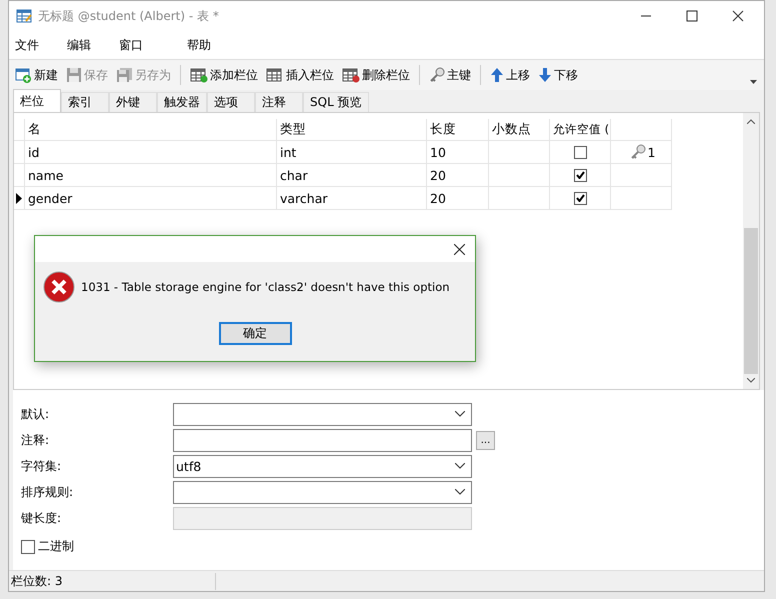  Describe the element at coordinates (580, 129) in the screenshot. I see `column-header: 允许空值 (` at that location.